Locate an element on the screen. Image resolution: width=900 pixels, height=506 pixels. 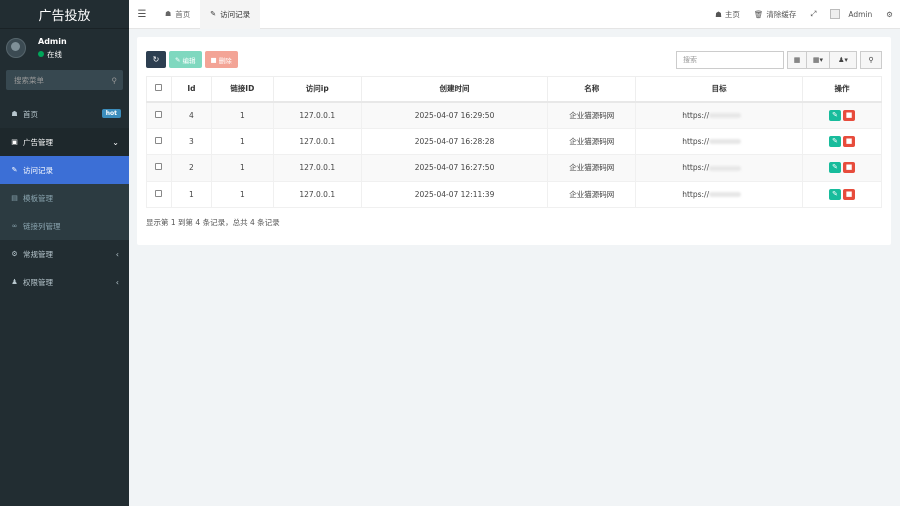
home-link: ☗ 主页 is located at coordinates (727, 14).